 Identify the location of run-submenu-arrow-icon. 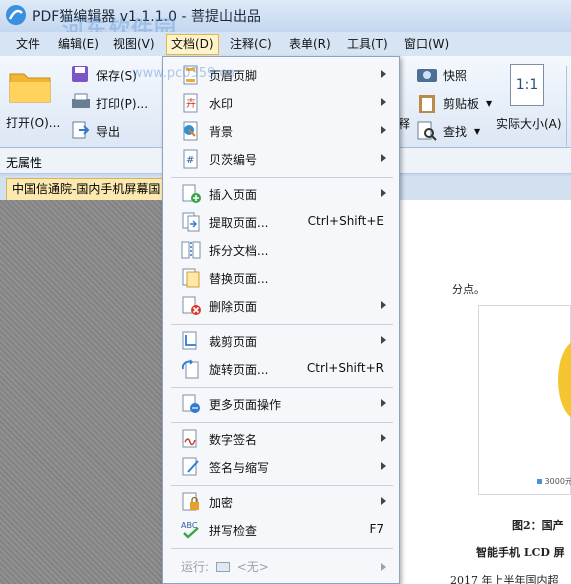
(383, 567).